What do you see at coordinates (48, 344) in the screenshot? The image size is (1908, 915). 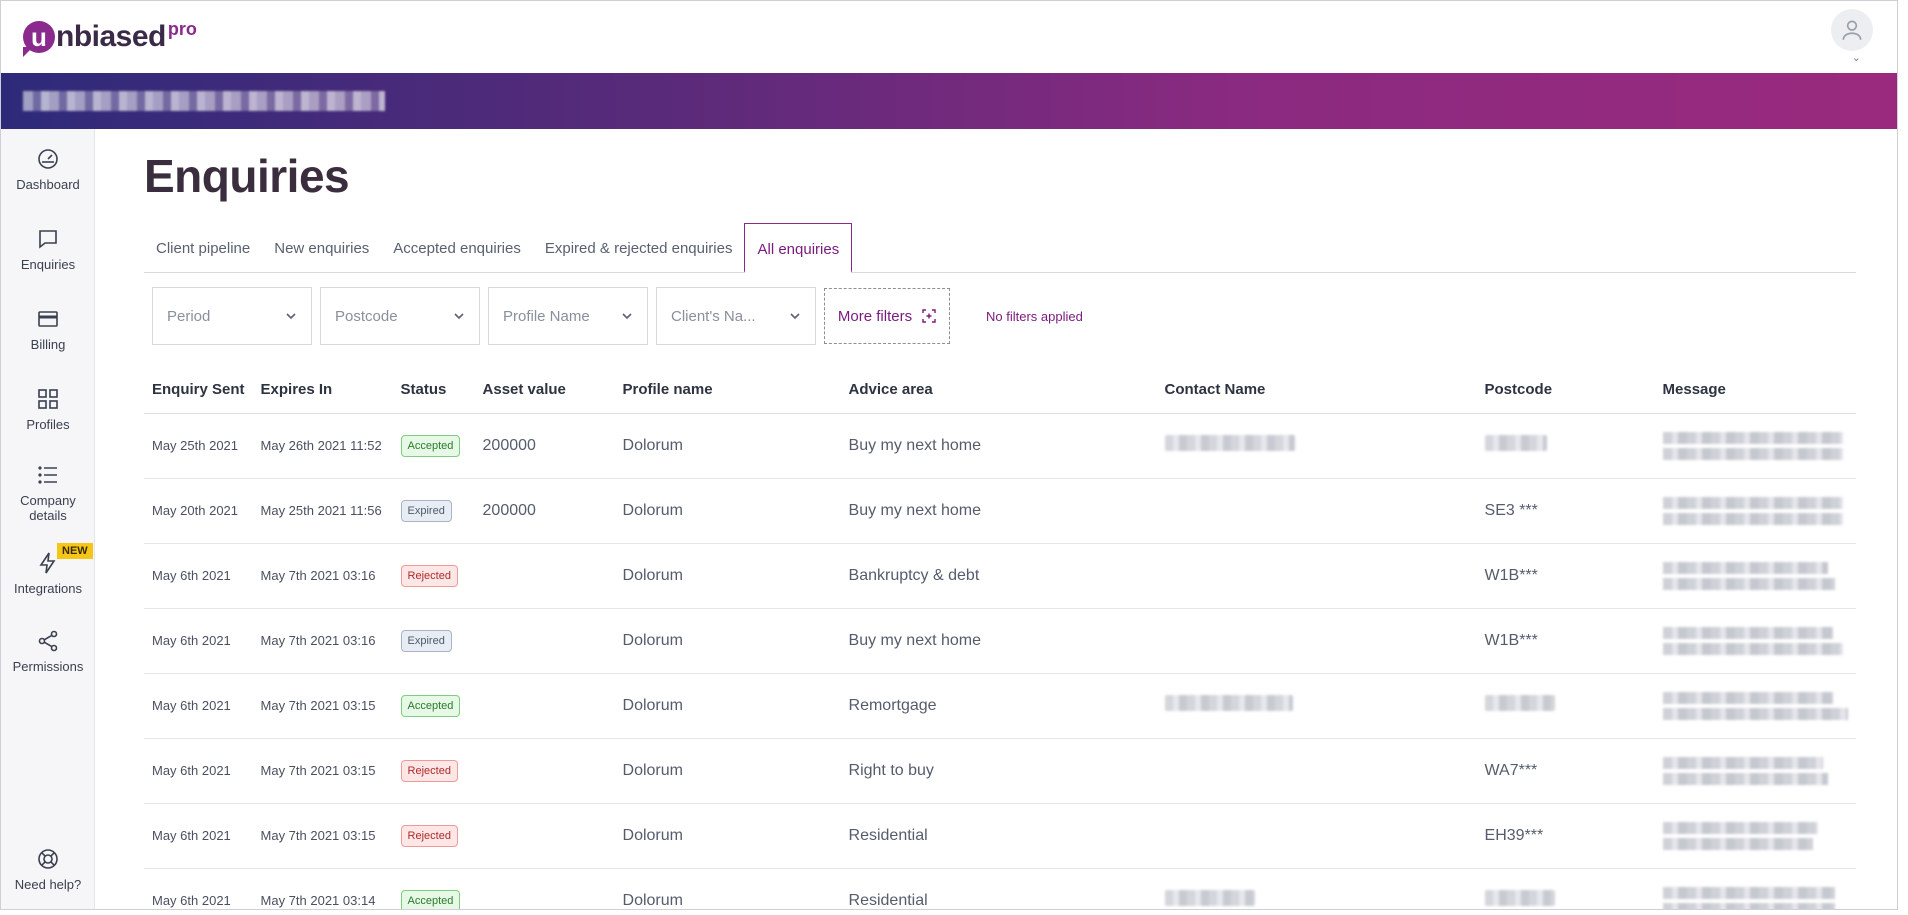 I see `sidebar-item-label: Billing` at bounding box center [48, 344].